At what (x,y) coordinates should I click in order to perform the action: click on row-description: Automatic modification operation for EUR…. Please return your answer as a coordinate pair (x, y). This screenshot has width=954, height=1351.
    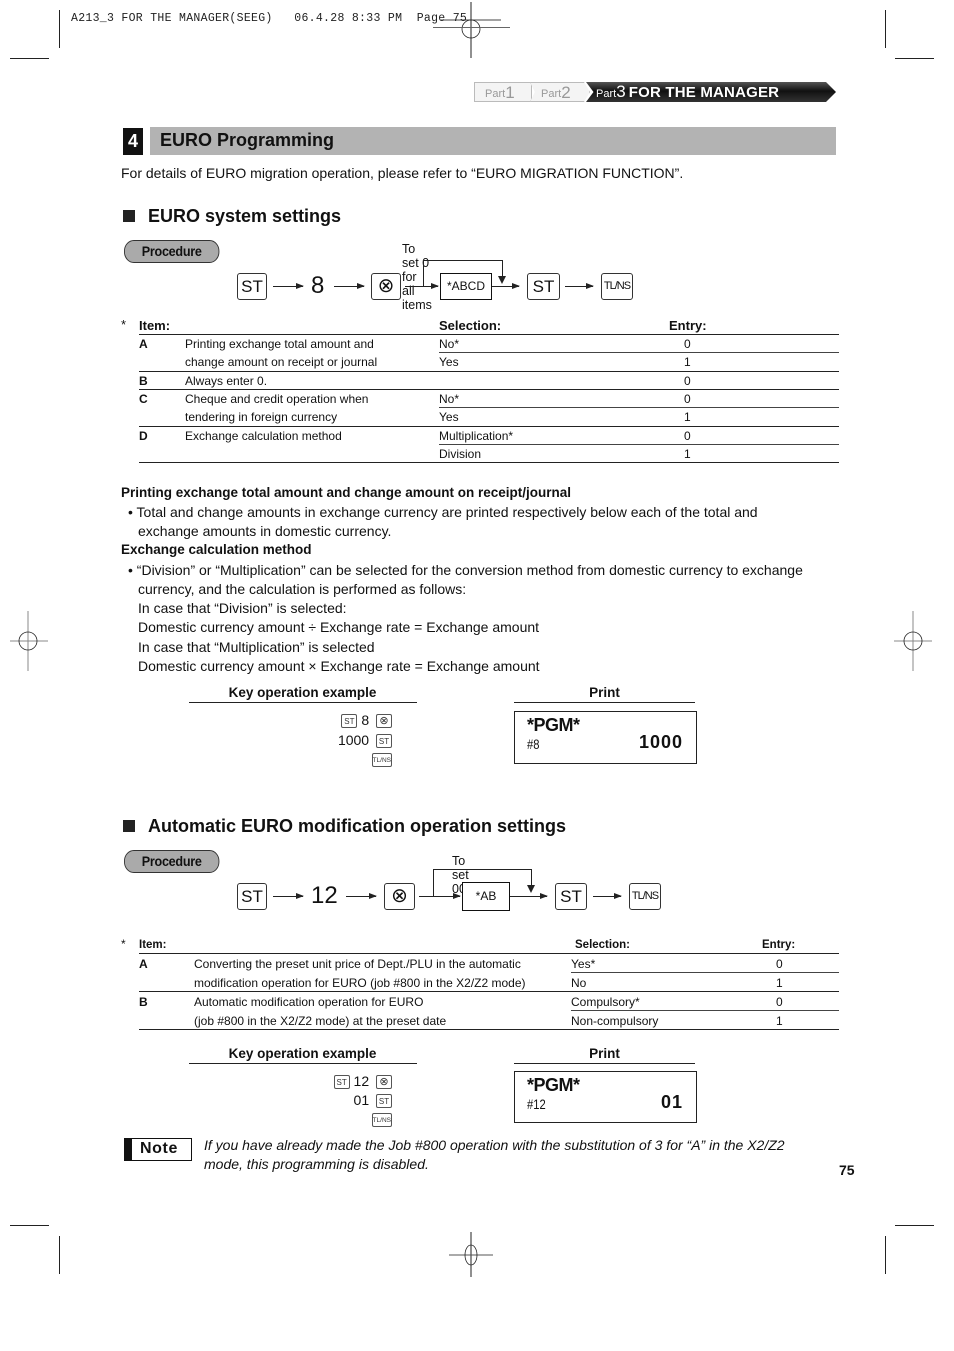
    Looking at the image, I should click on (309, 1002).